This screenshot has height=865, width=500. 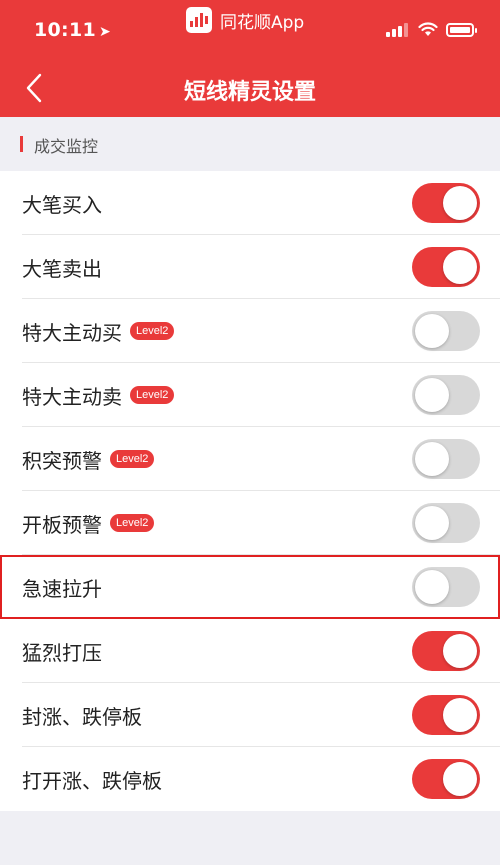 What do you see at coordinates (72, 396) in the screenshot?
I see `setting-label: 特大主动卖` at bounding box center [72, 396].